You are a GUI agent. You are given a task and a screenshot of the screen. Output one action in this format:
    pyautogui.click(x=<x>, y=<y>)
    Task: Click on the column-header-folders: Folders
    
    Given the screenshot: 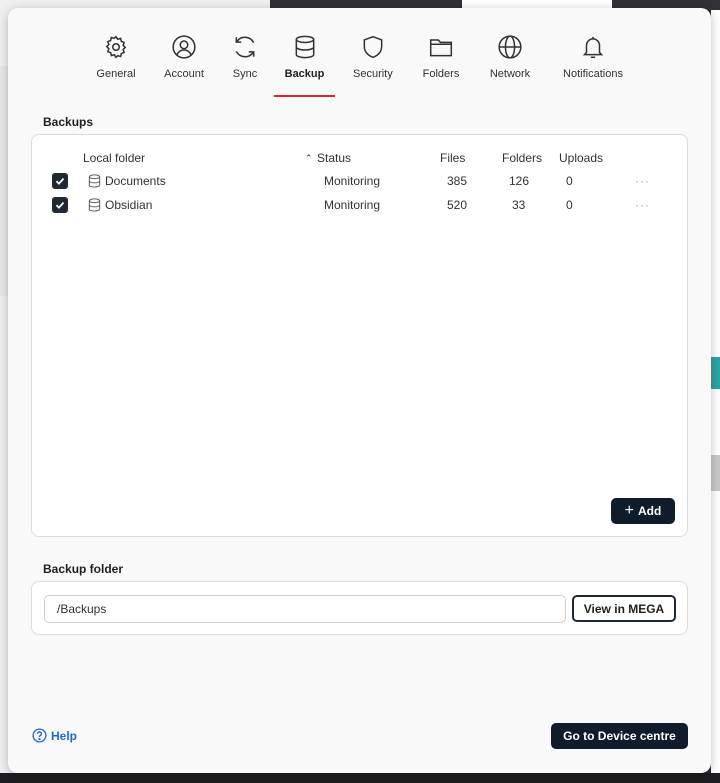 What is the action you would take?
    pyautogui.click(x=522, y=158)
    